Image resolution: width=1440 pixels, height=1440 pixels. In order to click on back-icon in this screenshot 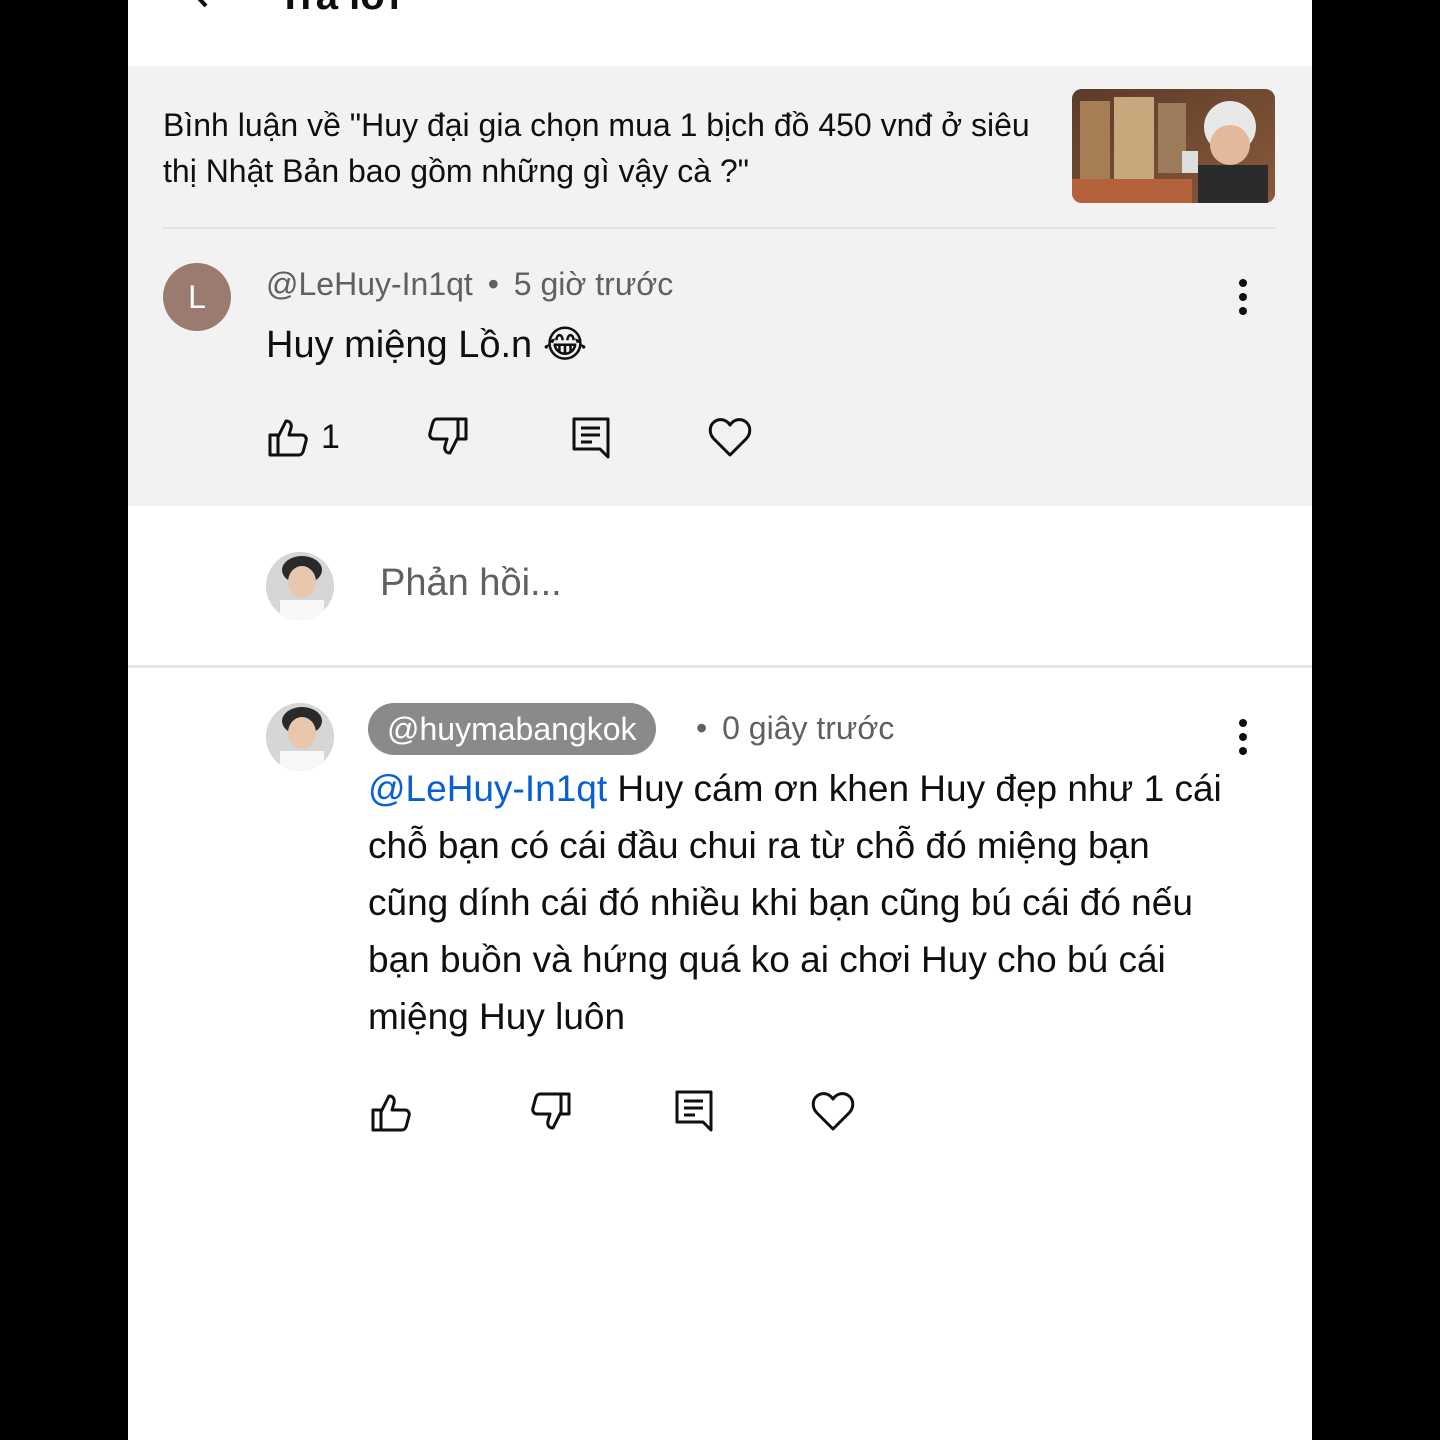, I will do `click(201, 4)`.